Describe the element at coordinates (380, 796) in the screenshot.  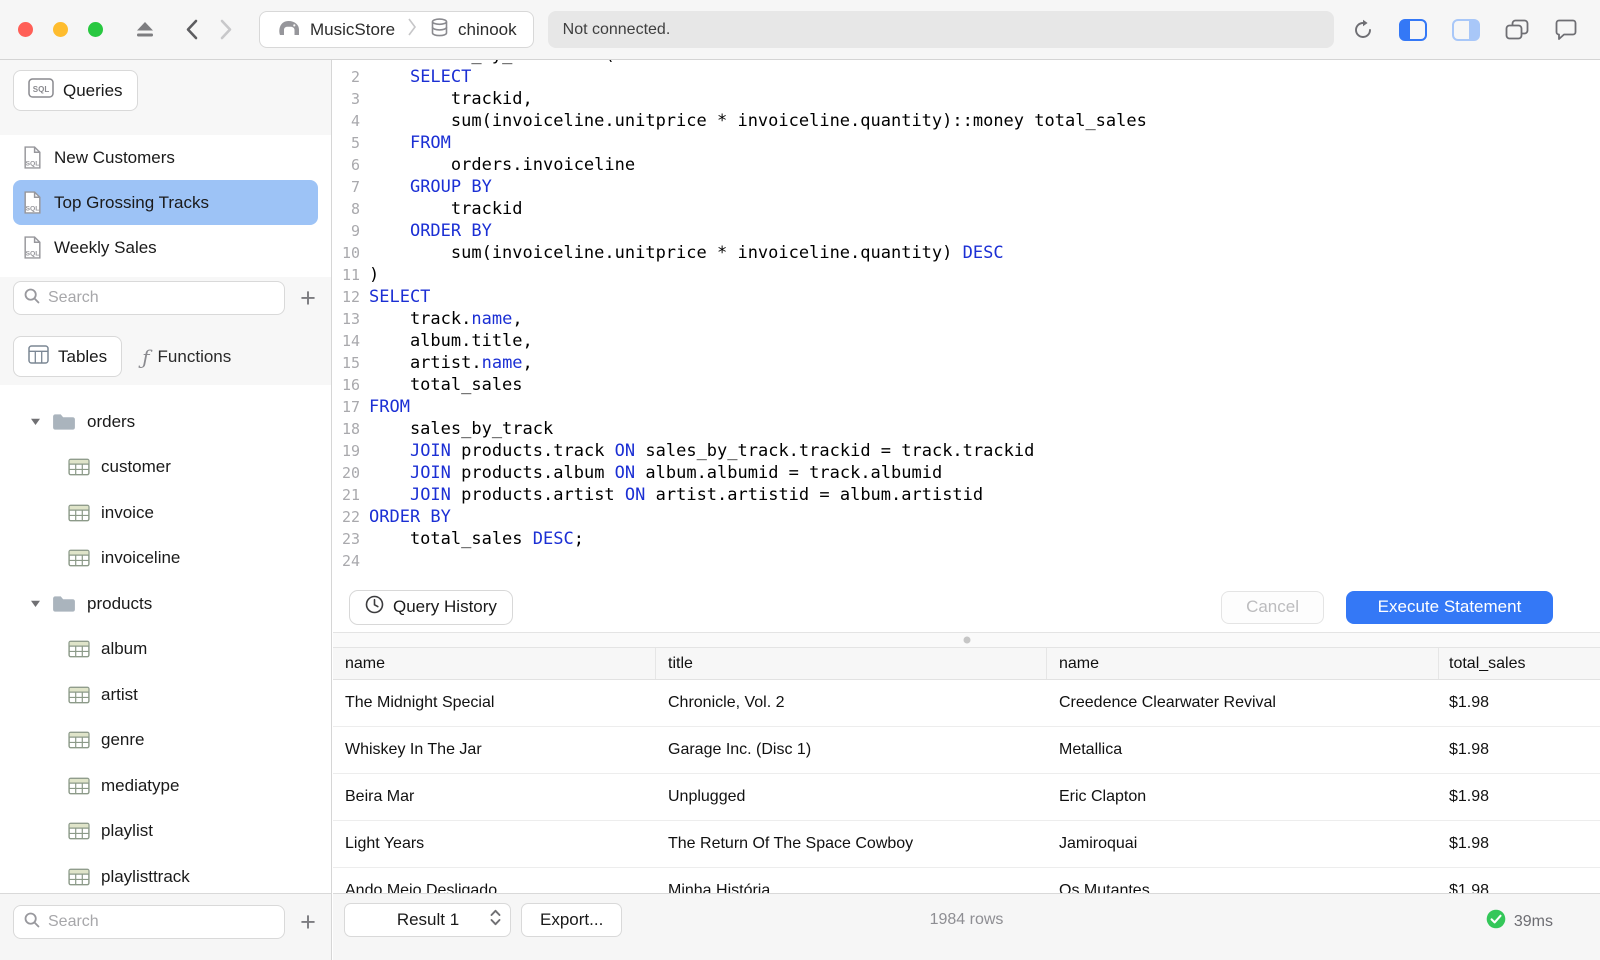
I see `cell-track-name: Beira Mar` at that location.